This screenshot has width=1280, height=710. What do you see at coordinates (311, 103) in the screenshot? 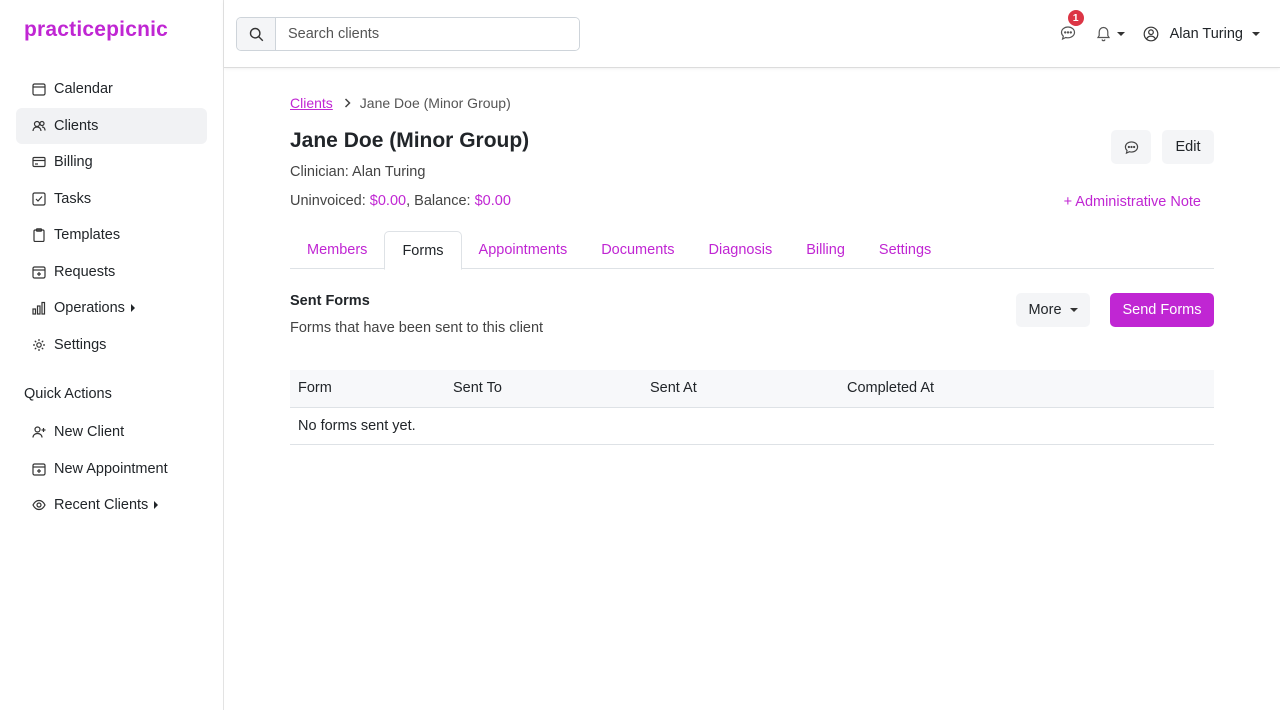
I see `breadcrumb-clients-link: Clients` at bounding box center [311, 103].